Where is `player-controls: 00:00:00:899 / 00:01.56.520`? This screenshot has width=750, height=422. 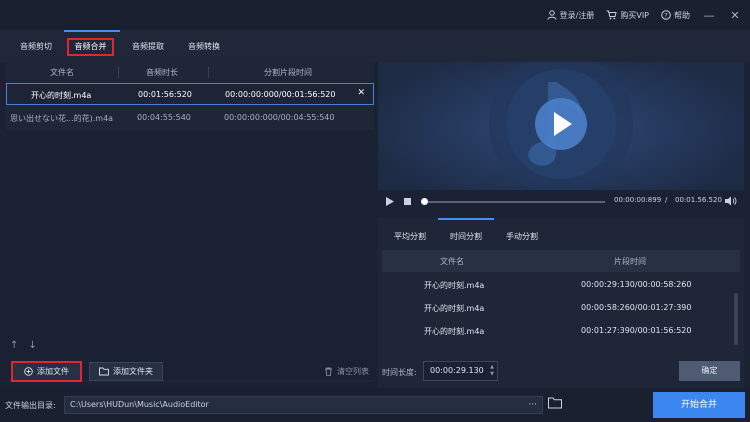
player-controls: 00:00:00:899 / 00:01.56.520 is located at coordinates (561, 201).